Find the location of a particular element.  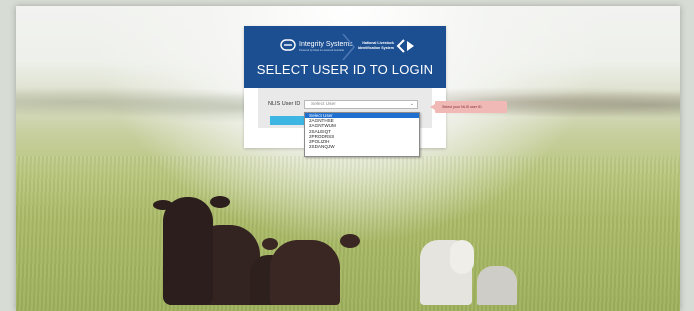

dropdown-option: 2SDANQJW is located at coordinates (362, 146).